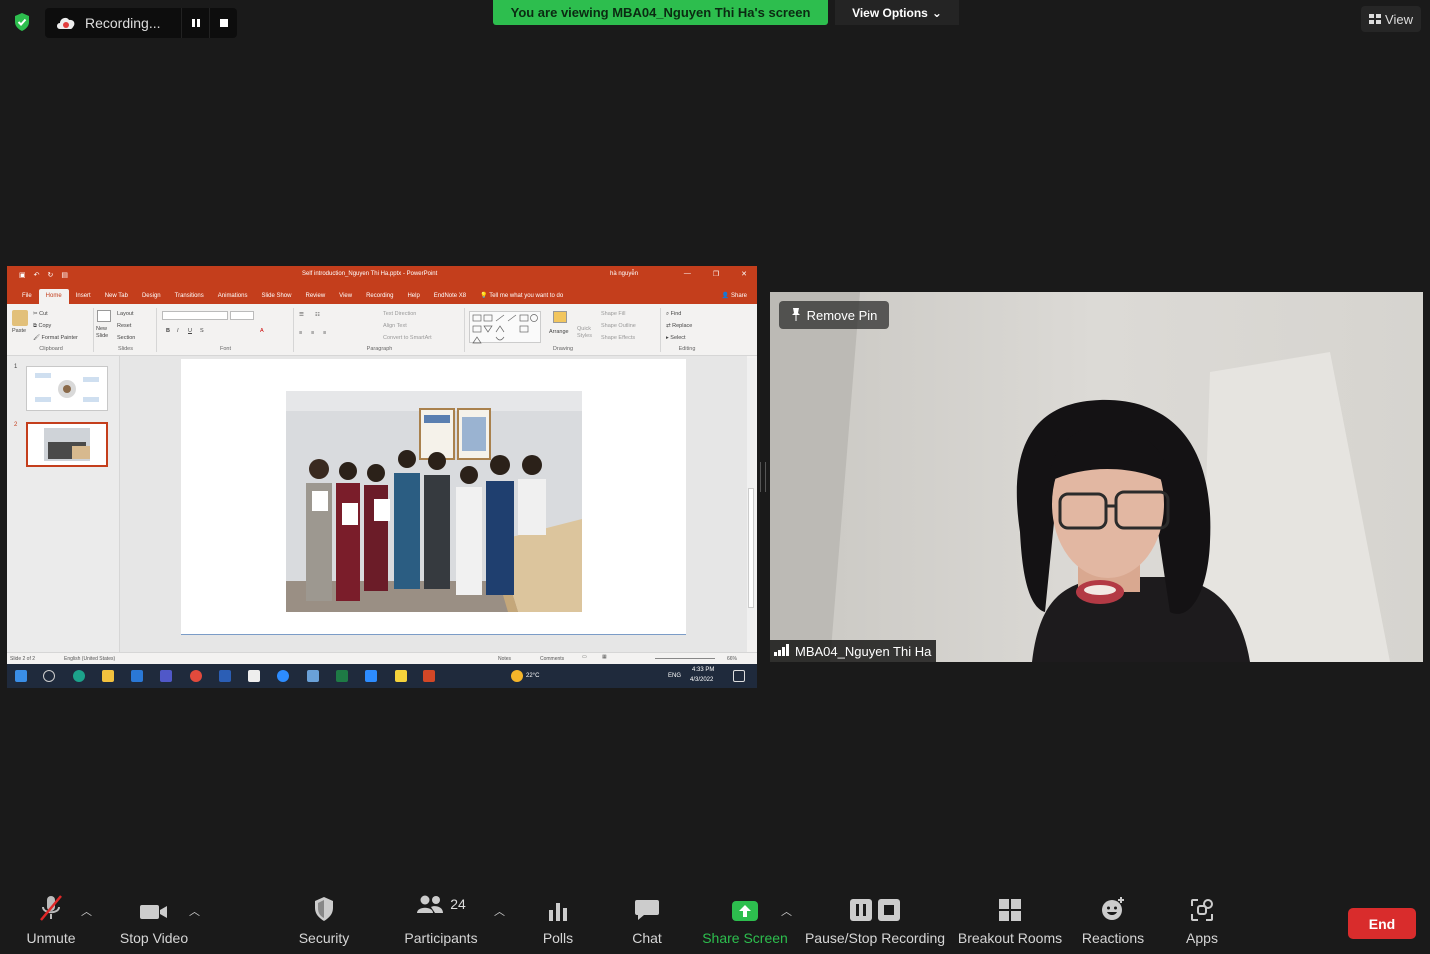 The height and width of the screenshot is (954, 1430). What do you see at coordinates (1391, 19) in the screenshot?
I see `view-button: View` at bounding box center [1391, 19].